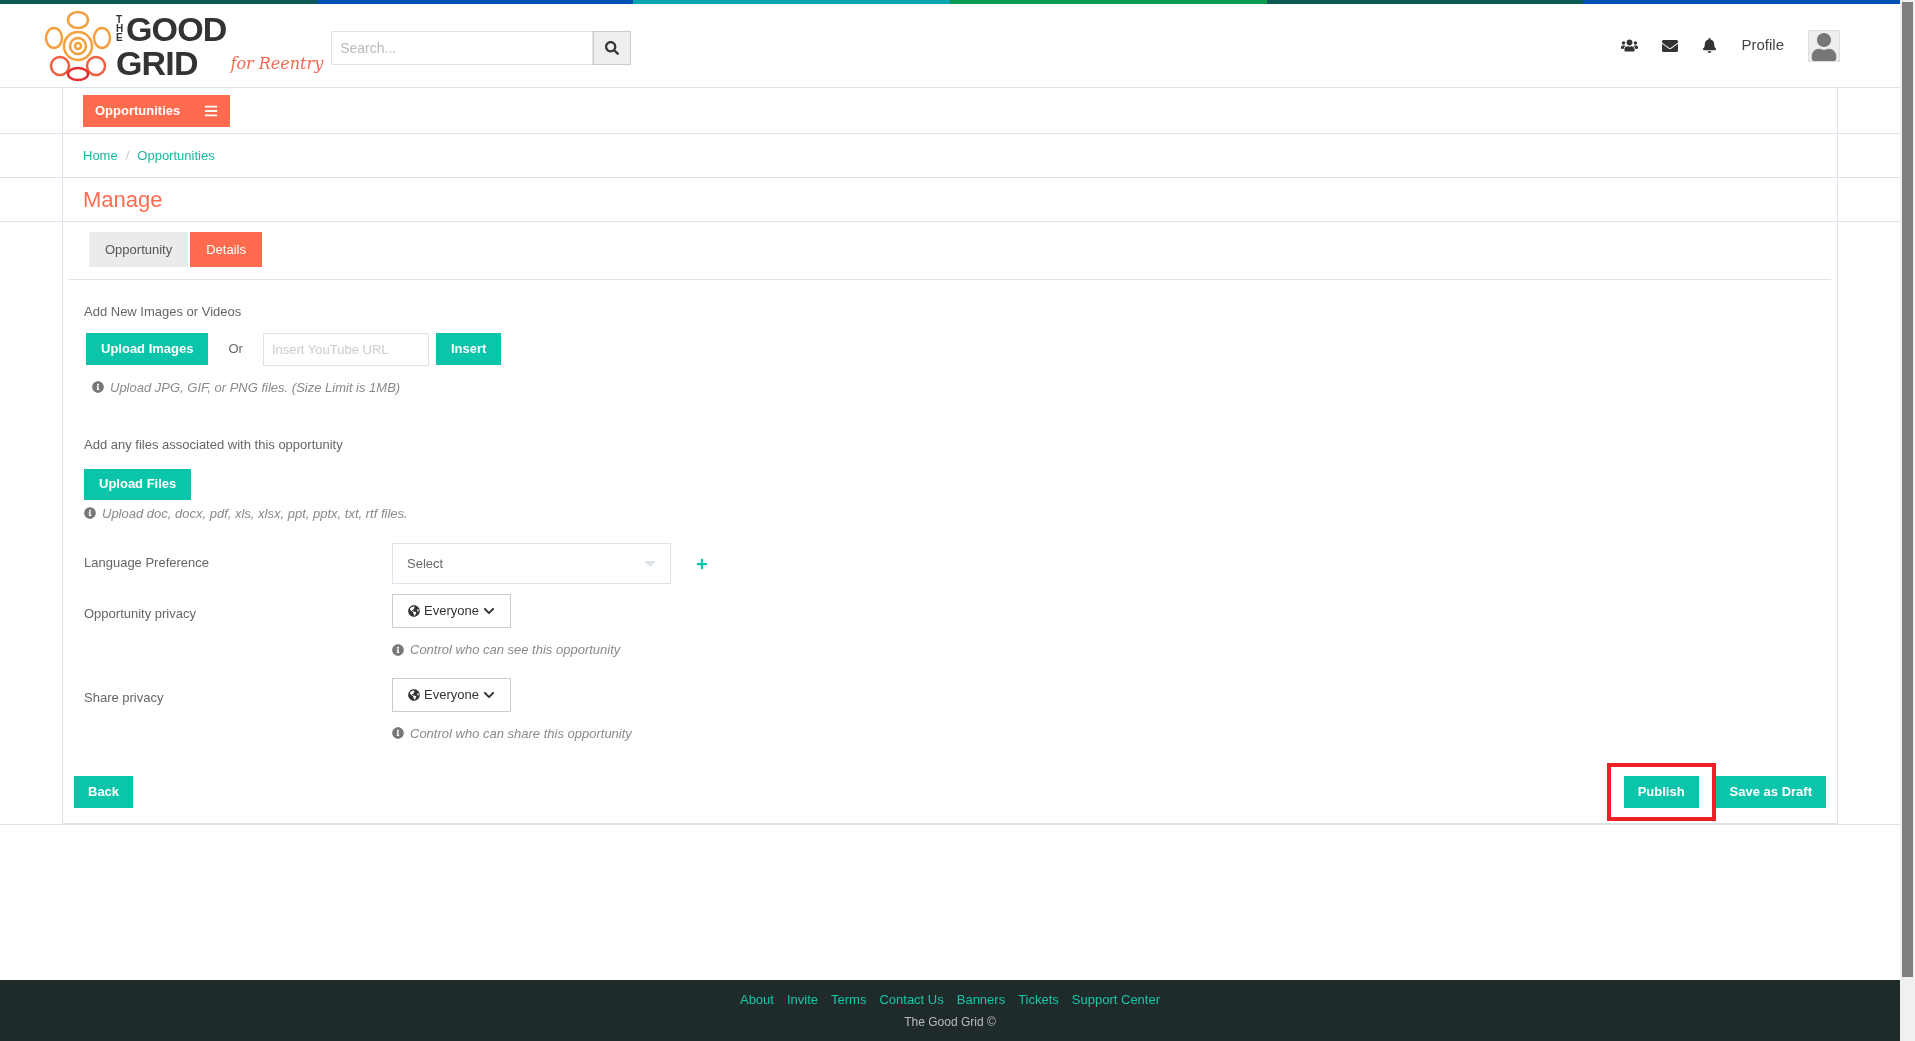 Image resolution: width=1915 pixels, height=1041 pixels. I want to click on footer-link: Banners, so click(981, 1000).